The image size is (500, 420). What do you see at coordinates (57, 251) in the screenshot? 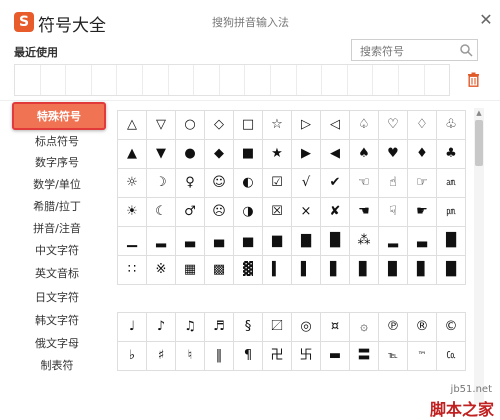
I see `category-item: 中文字符` at bounding box center [57, 251].